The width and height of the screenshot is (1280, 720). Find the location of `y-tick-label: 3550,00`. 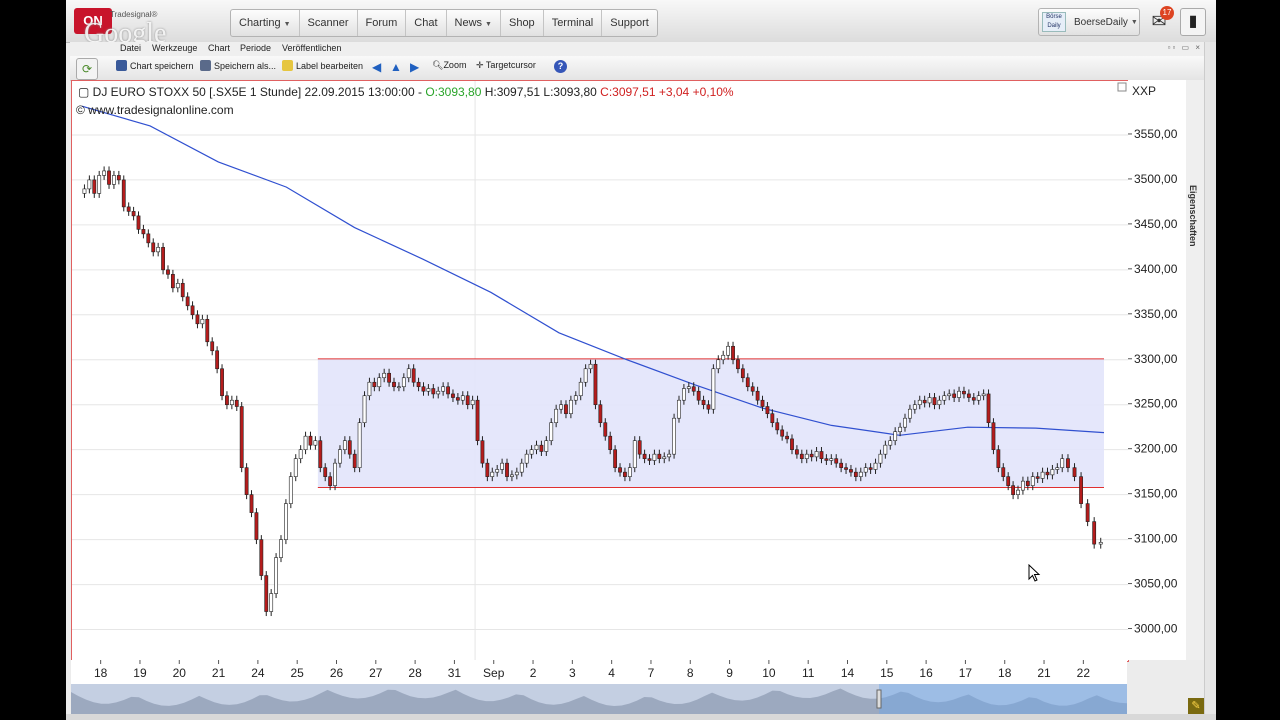

y-tick-label: 3550,00 is located at coordinates (1156, 134).